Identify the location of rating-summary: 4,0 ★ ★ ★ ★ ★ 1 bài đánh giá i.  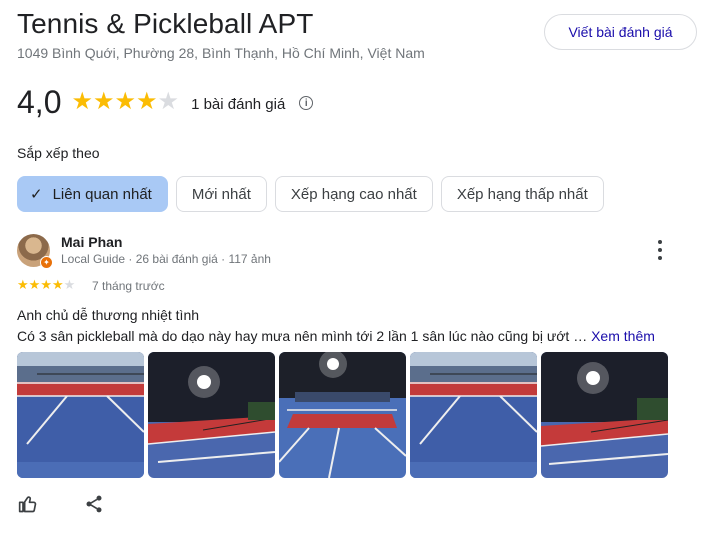
(165, 102).